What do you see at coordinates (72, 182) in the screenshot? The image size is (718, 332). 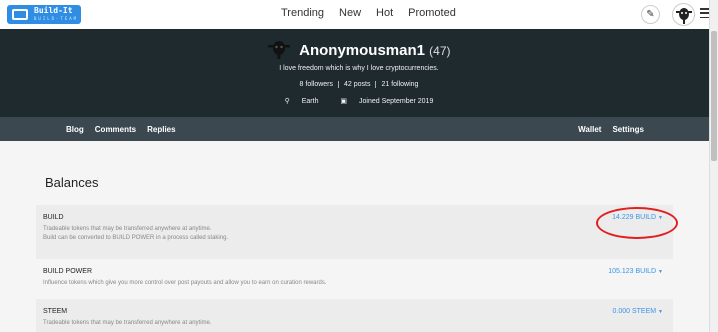 I see `balances-heading: Balances` at bounding box center [72, 182].